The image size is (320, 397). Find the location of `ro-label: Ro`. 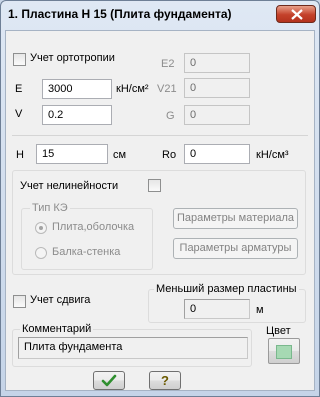

ro-label: Ro is located at coordinates (169, 155).